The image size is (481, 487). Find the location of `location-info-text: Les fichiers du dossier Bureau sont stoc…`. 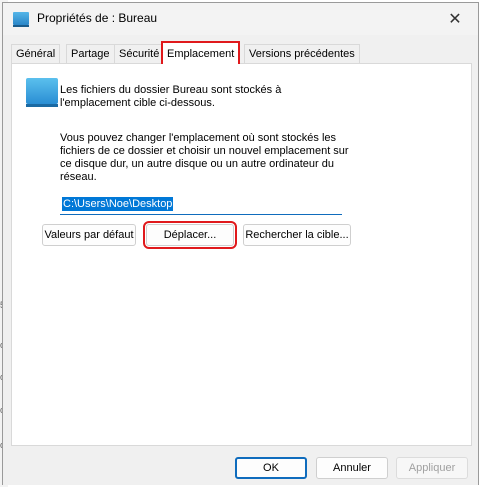

location-info-text: Les fichiers du dossier Bureau sont stoc… is located at coordinates (171, 96).